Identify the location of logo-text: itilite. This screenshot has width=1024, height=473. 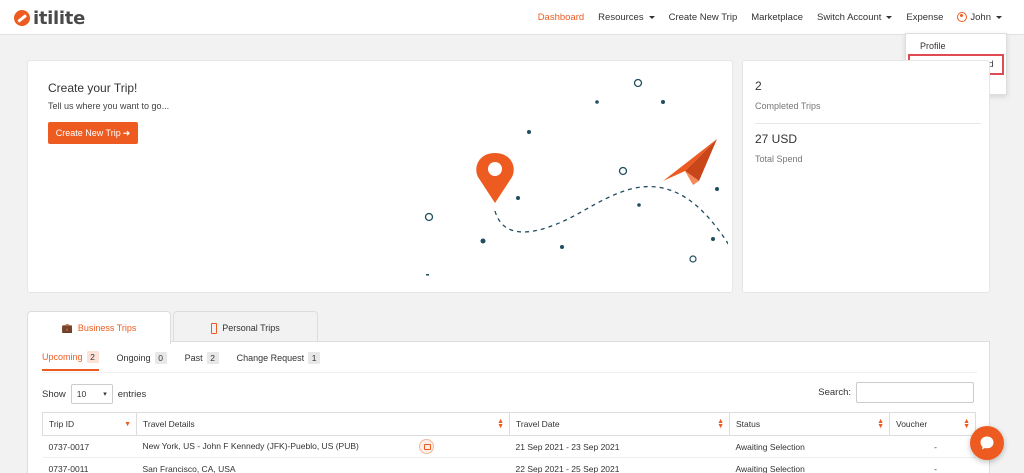
(59, 18).